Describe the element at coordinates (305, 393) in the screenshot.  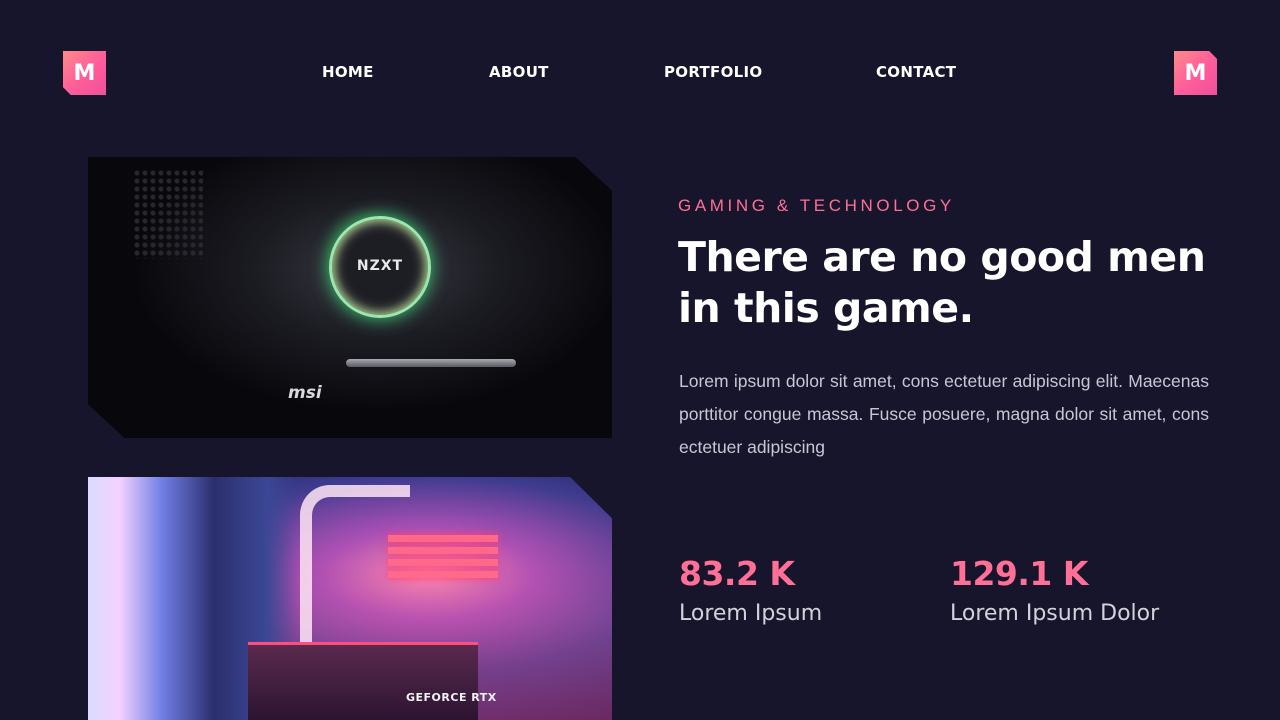
I see `gpu-brand-text: msi` at that location.